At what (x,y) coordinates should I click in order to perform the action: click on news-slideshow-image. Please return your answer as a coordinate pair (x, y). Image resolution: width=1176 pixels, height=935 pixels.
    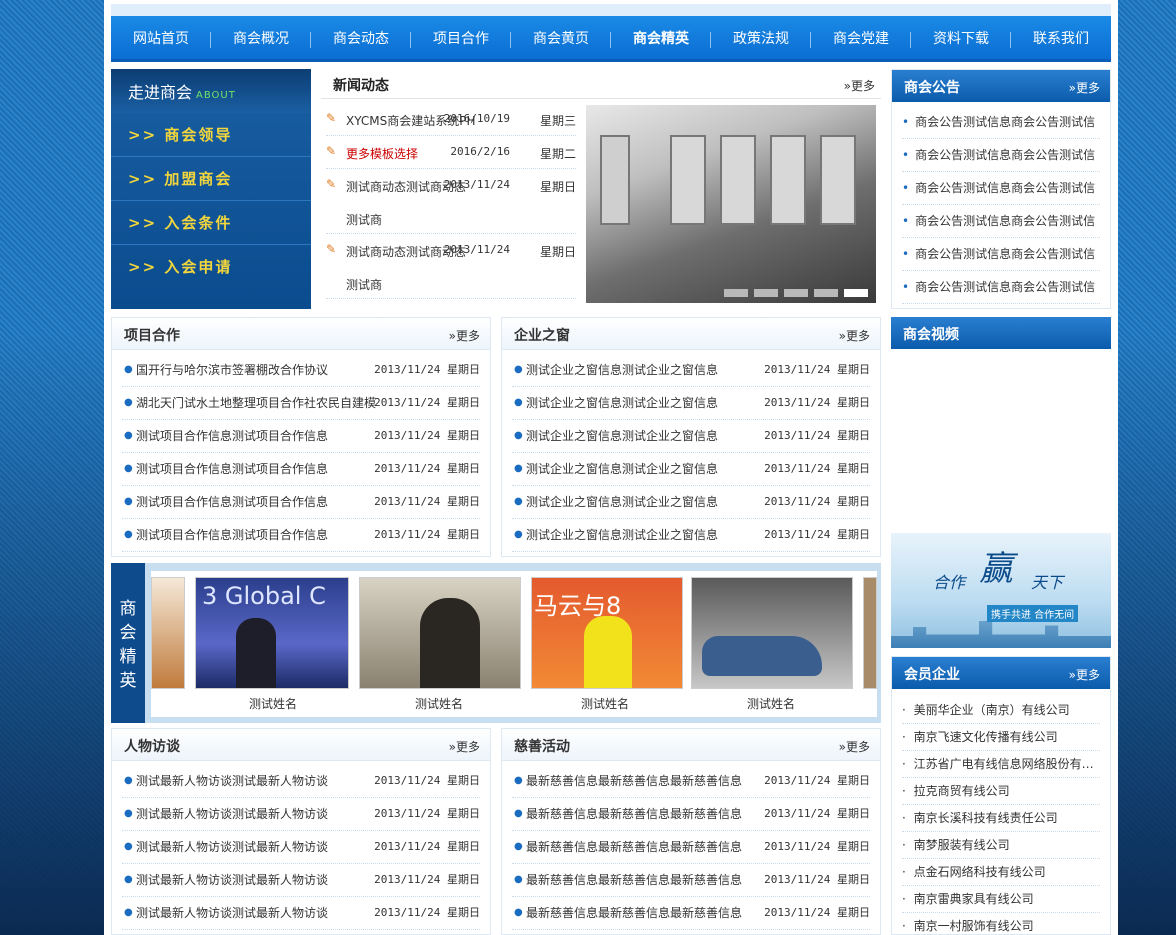
    Looking at the image, I should click on (731, 204).